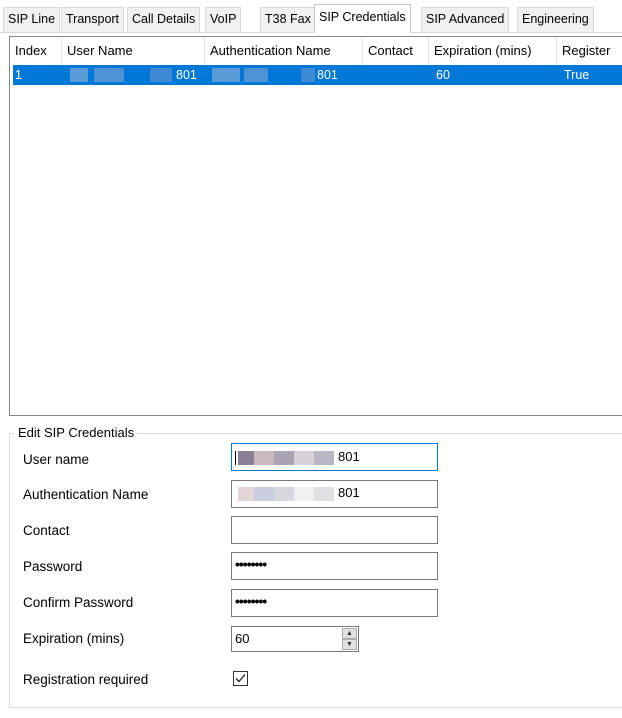 This screenshot has width=622, height=718. Describe the element at coordinates (334, 566) in the screenshot. I see `password-input: ••••••••` at that location.